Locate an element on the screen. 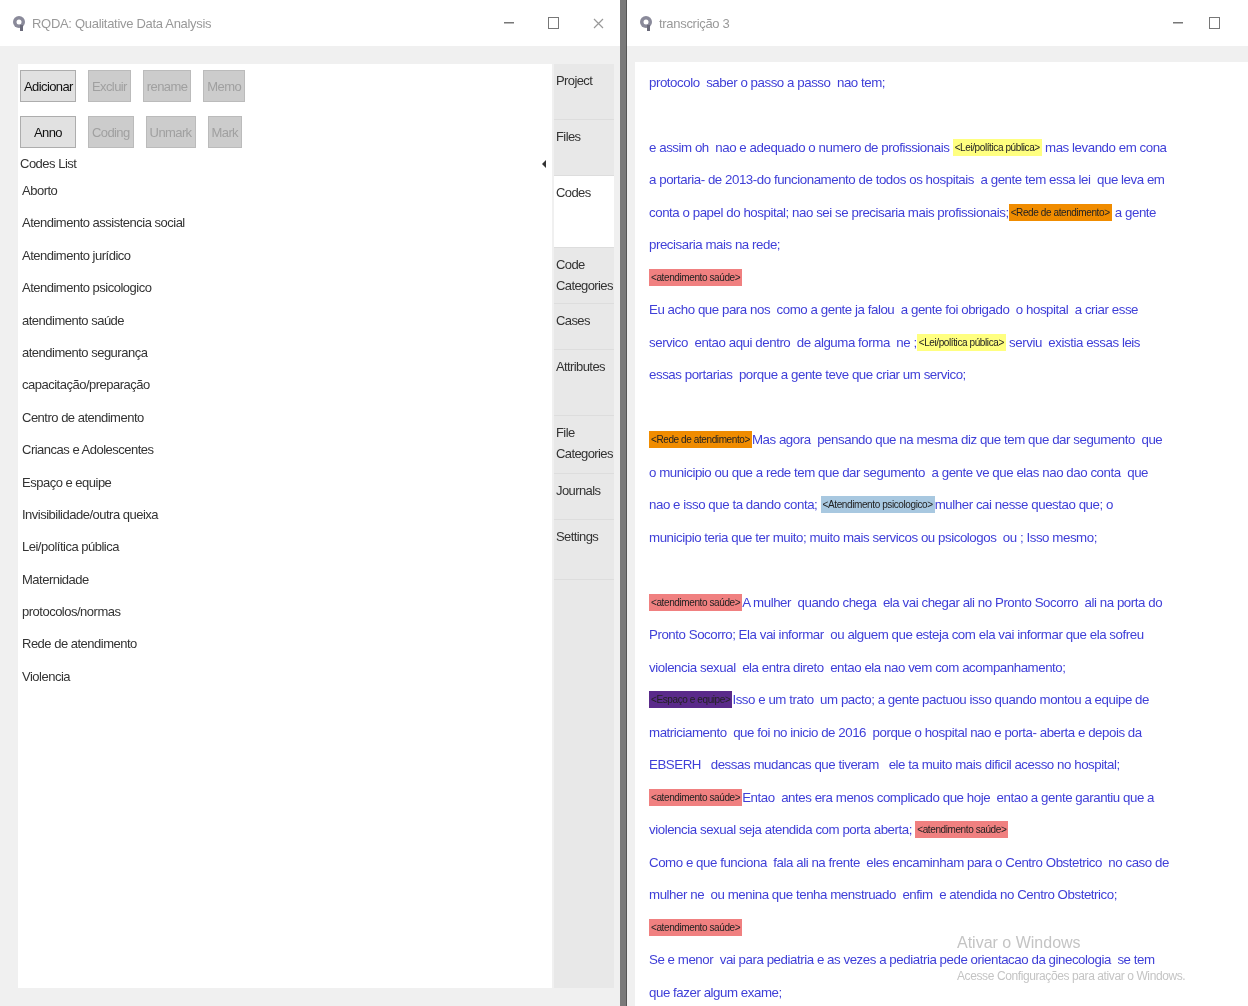 This screenshot has height=1006, width=1248. transcript-text: A mulher quando chega ela vai chegar ali no Pronto Socorro ali na porta do is located at coordinates (952, 602).